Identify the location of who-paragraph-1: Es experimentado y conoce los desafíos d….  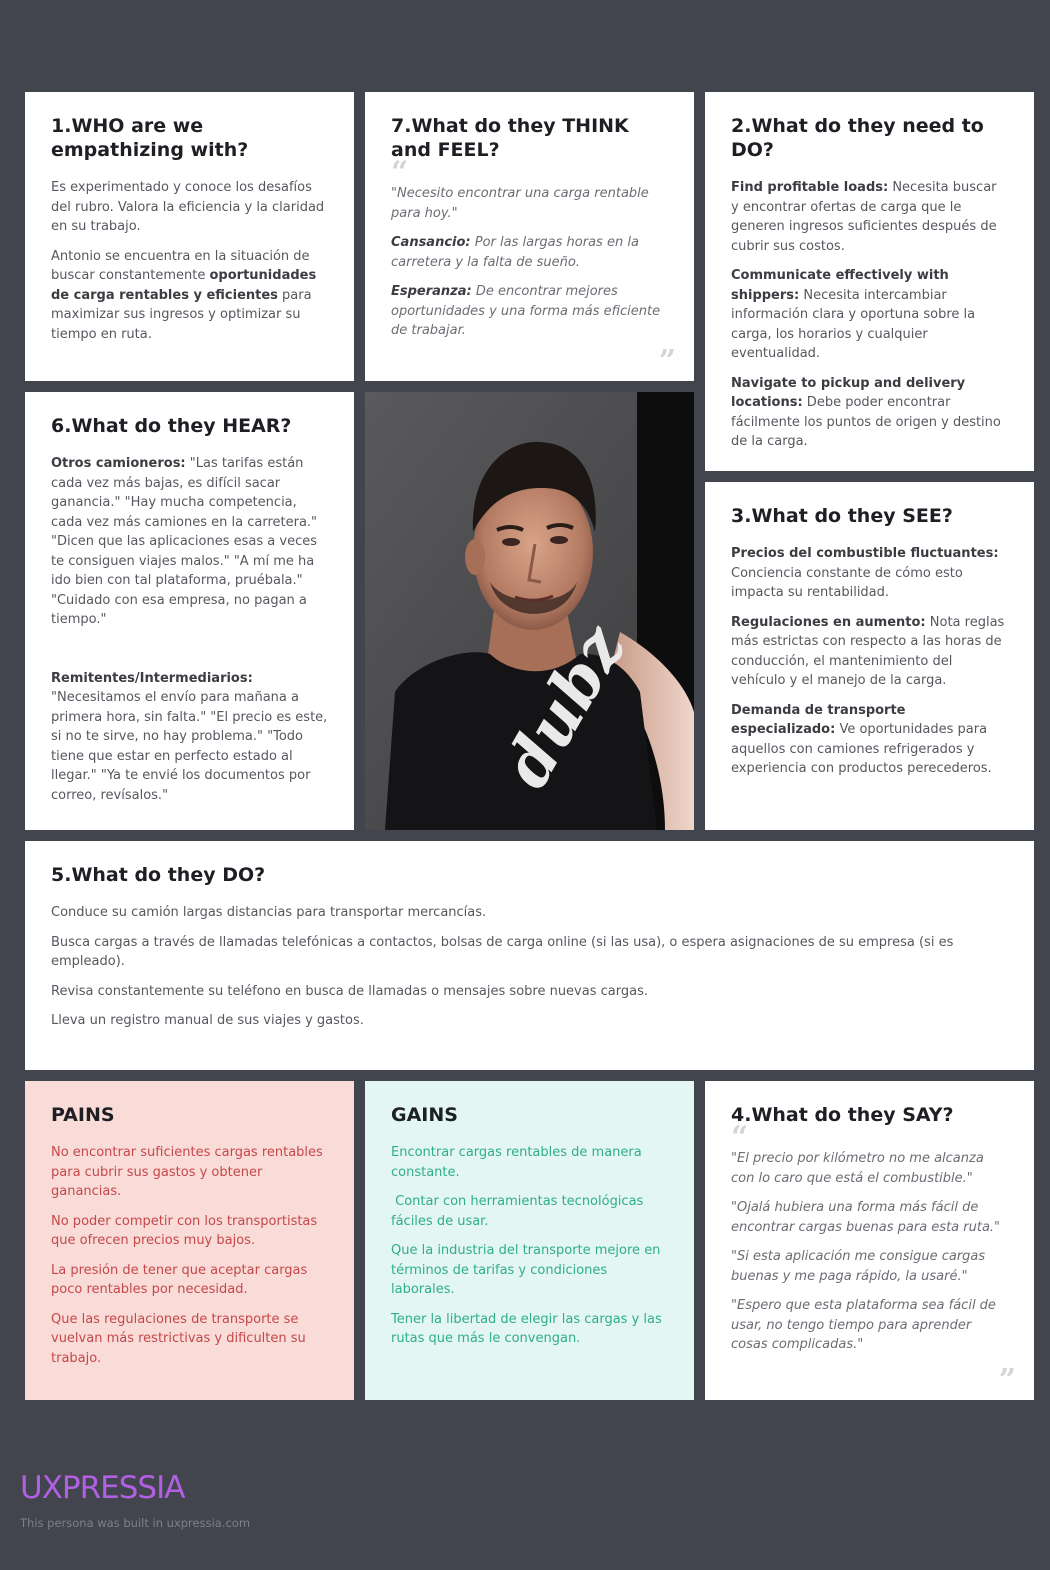
(188, 207).